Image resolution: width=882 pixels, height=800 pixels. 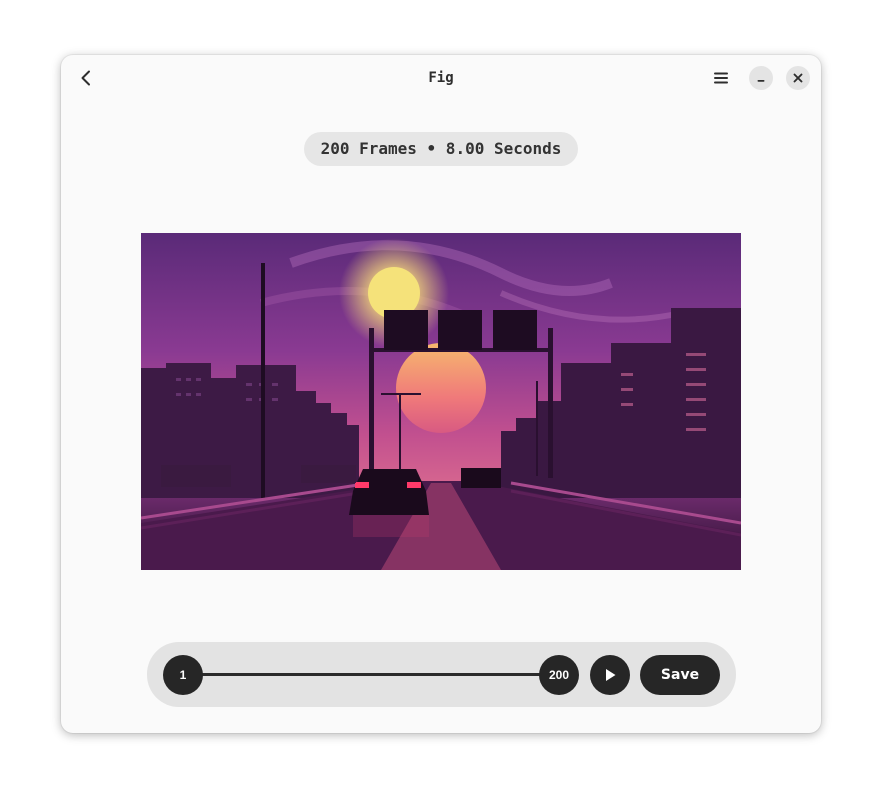 I want to click on main-menu-button, so click(x=721, y=78).